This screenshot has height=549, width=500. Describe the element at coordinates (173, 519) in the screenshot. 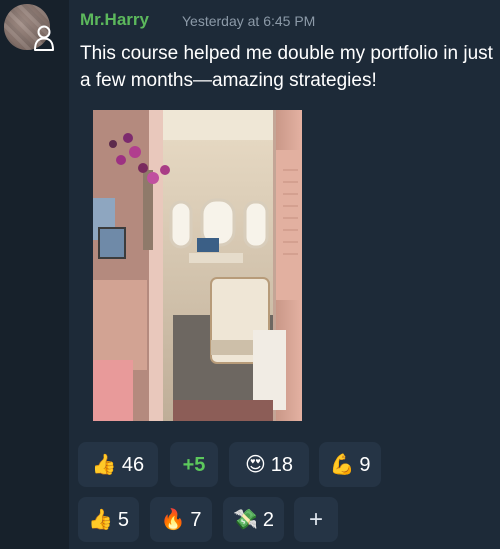

I see `fire-icon: 🔥` at that location.